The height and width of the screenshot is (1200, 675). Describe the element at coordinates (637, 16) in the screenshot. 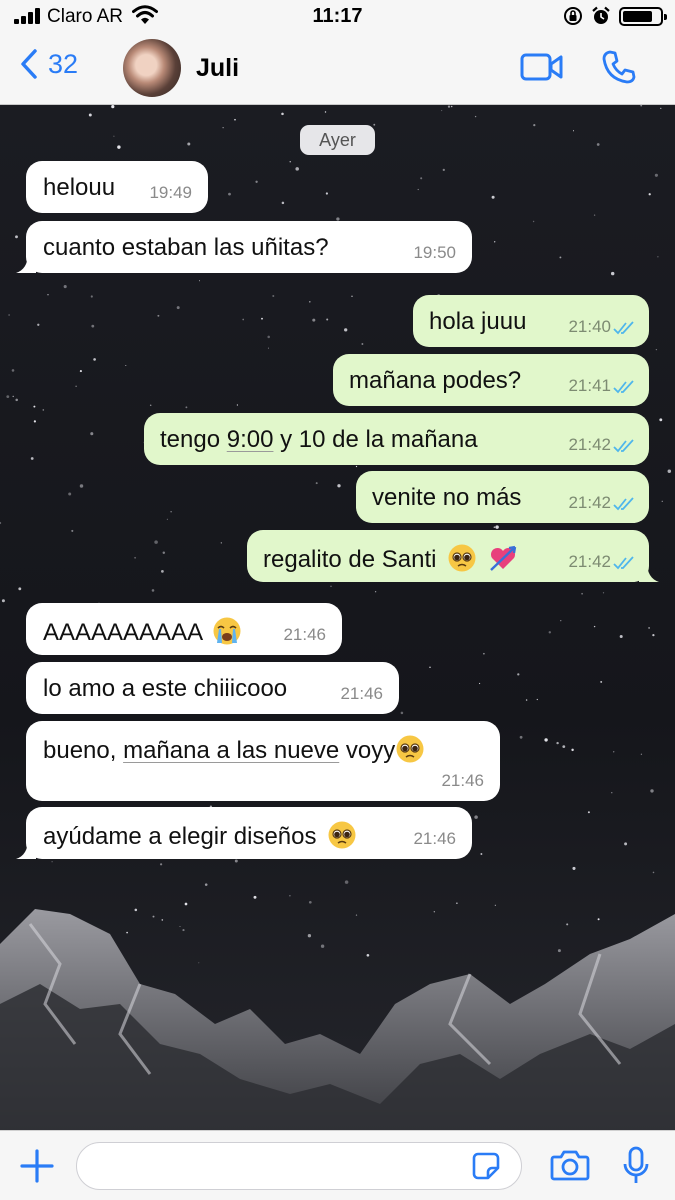

I see `battery-level` at that location.